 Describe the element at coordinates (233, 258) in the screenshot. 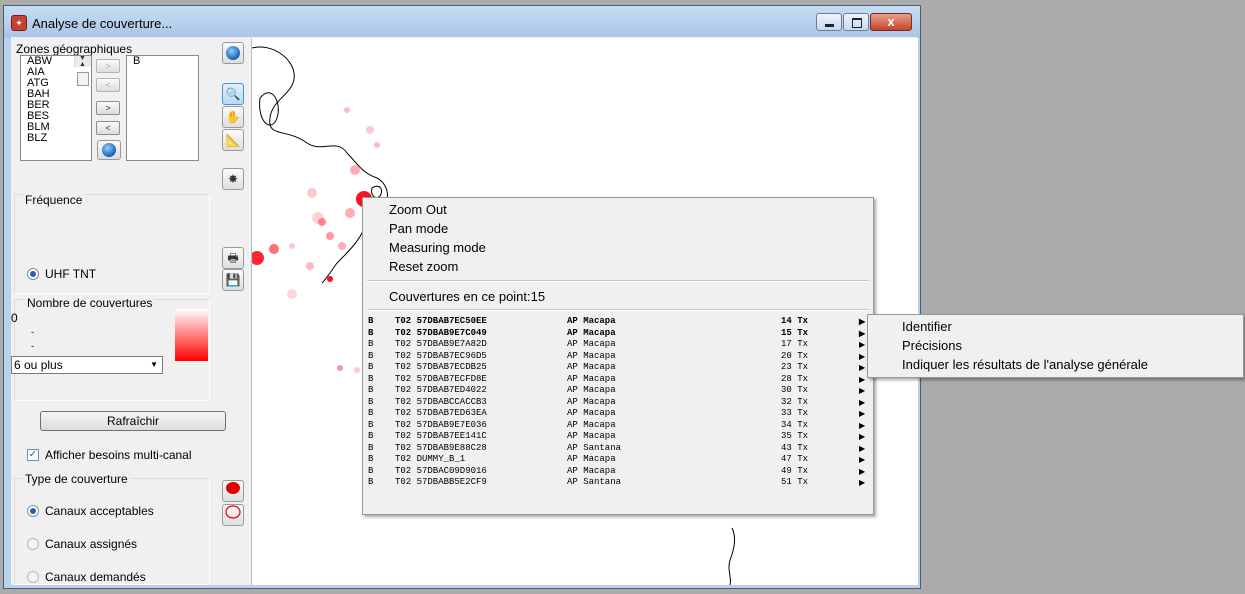

I see `print-button: 🖶` at that location.